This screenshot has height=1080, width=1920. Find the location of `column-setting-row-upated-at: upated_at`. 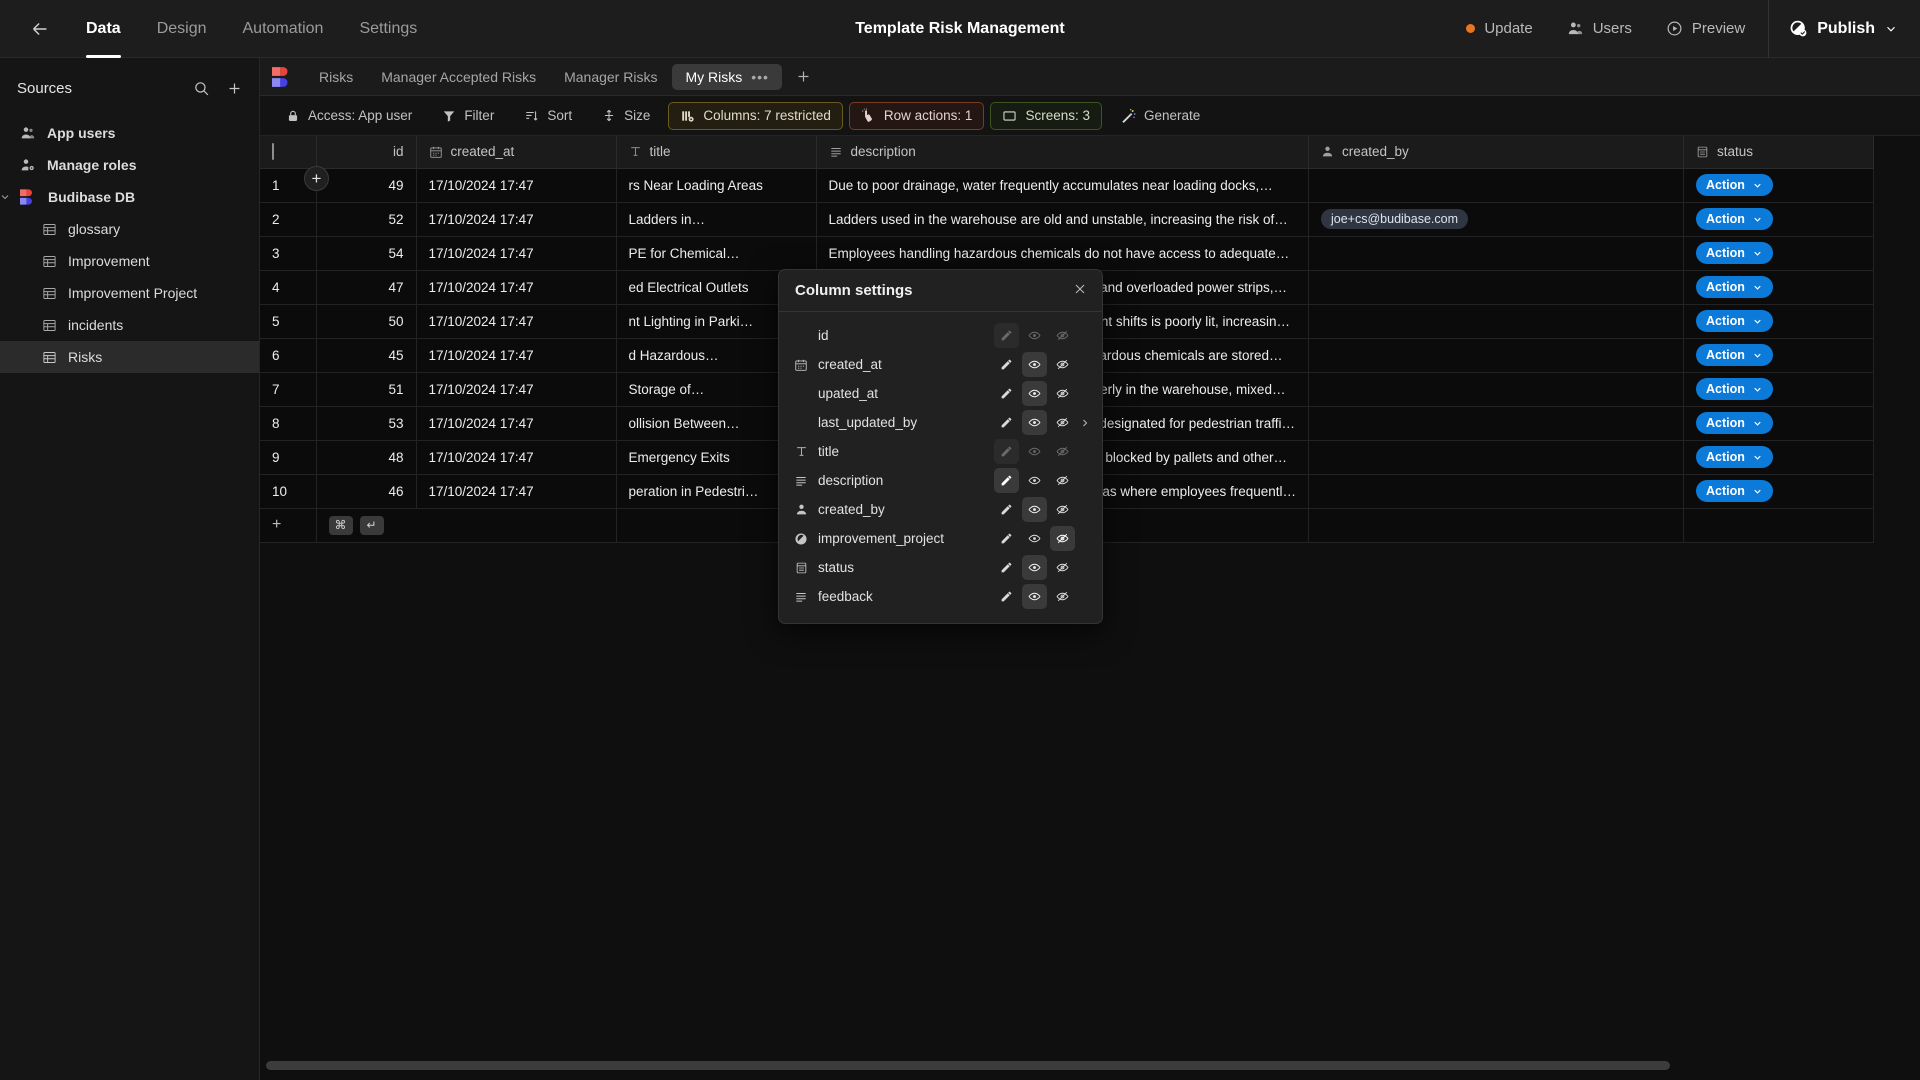

column-setting-row-upated-at: upated_at is located at coordinates (940, 393).